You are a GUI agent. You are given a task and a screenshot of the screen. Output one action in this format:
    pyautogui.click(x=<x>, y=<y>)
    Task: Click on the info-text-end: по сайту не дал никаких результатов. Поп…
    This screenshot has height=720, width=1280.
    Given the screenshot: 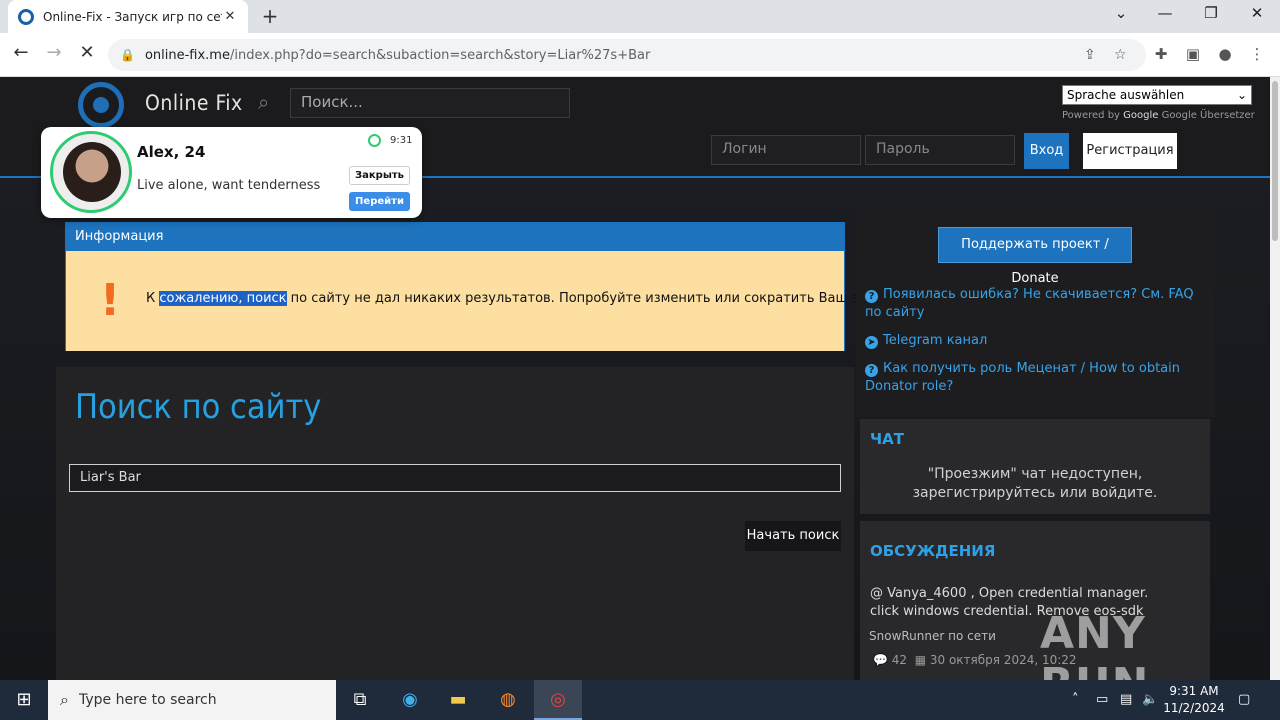 What is the action you would take?
    pyautogui.click(x=594, y=298)
    